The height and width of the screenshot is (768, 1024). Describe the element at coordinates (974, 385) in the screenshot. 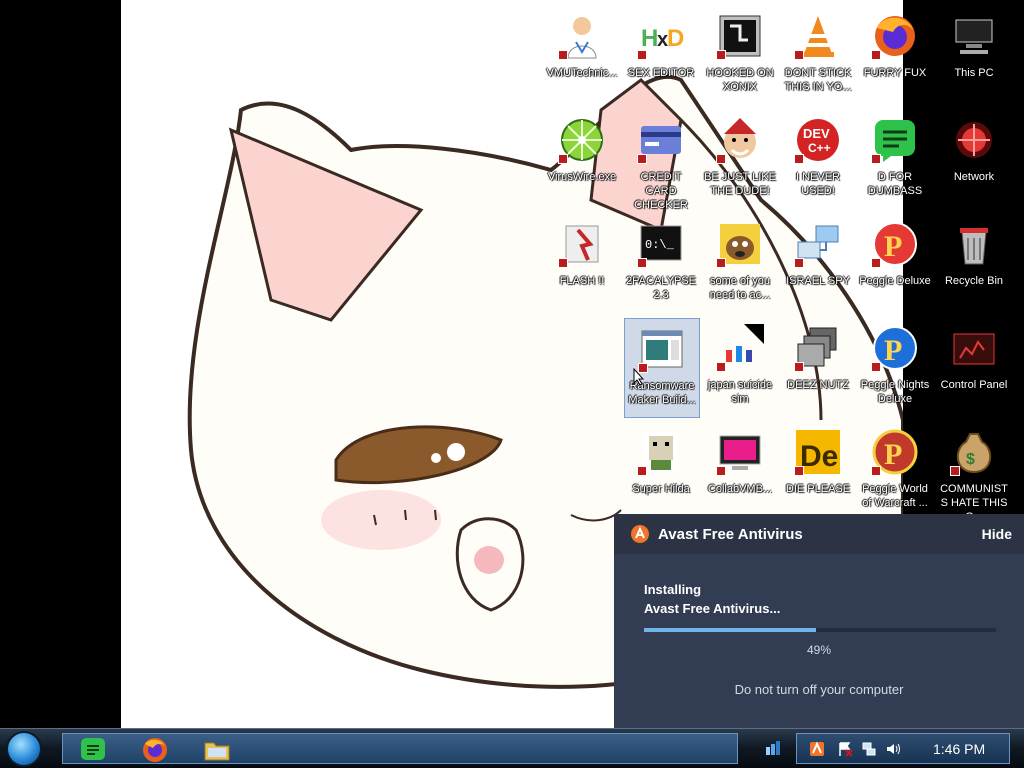

I see `desktop-icon-label: Control Panel` at that location.